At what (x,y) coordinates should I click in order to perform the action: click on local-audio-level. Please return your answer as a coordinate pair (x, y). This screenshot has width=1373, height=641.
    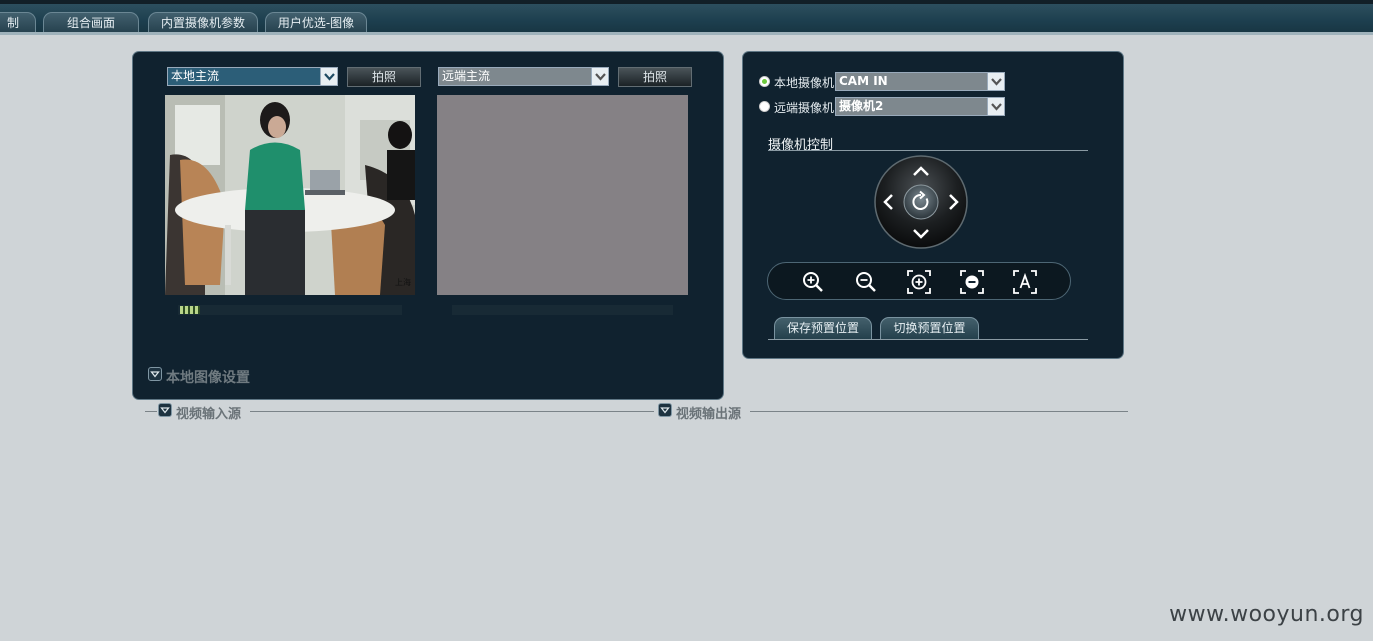
    Looking at the image, I should click on (190, 310).